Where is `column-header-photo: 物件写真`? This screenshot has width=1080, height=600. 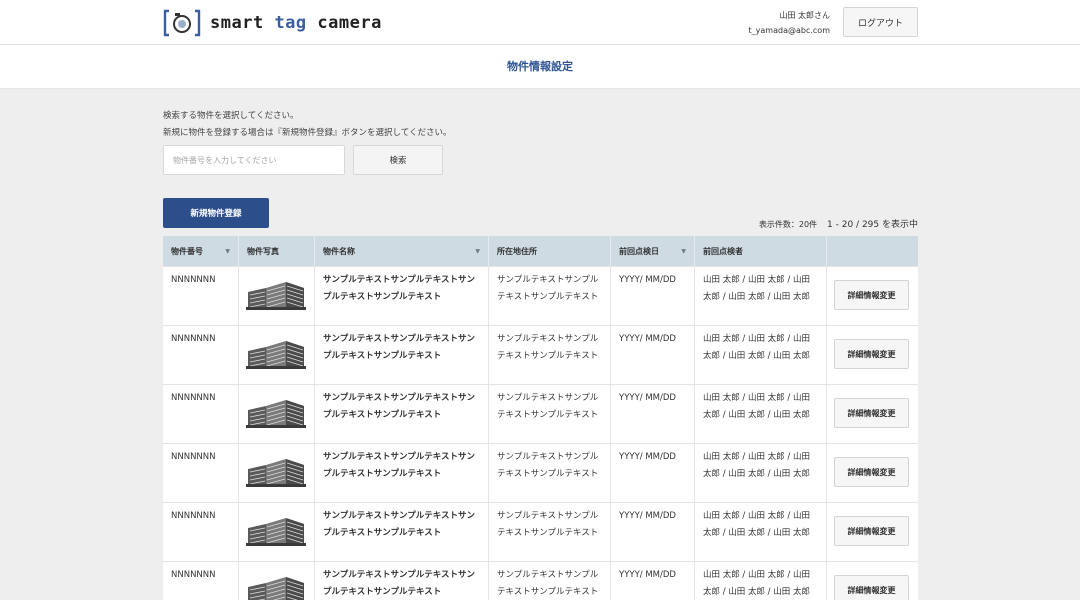
column-header-photo: 物件写真 is located at coordinates (277, 251).